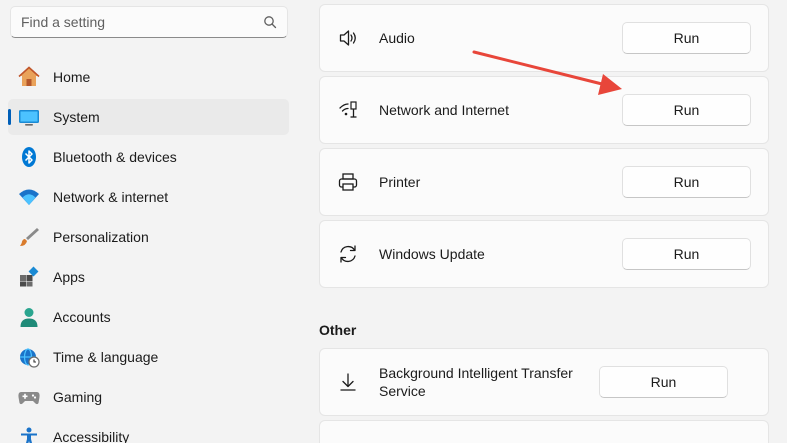 The image size is (787, 443). What do you see at coordinates (29, 434) in the screenshot?
I see `accessibility-icon` at bounding box center [29, 434].